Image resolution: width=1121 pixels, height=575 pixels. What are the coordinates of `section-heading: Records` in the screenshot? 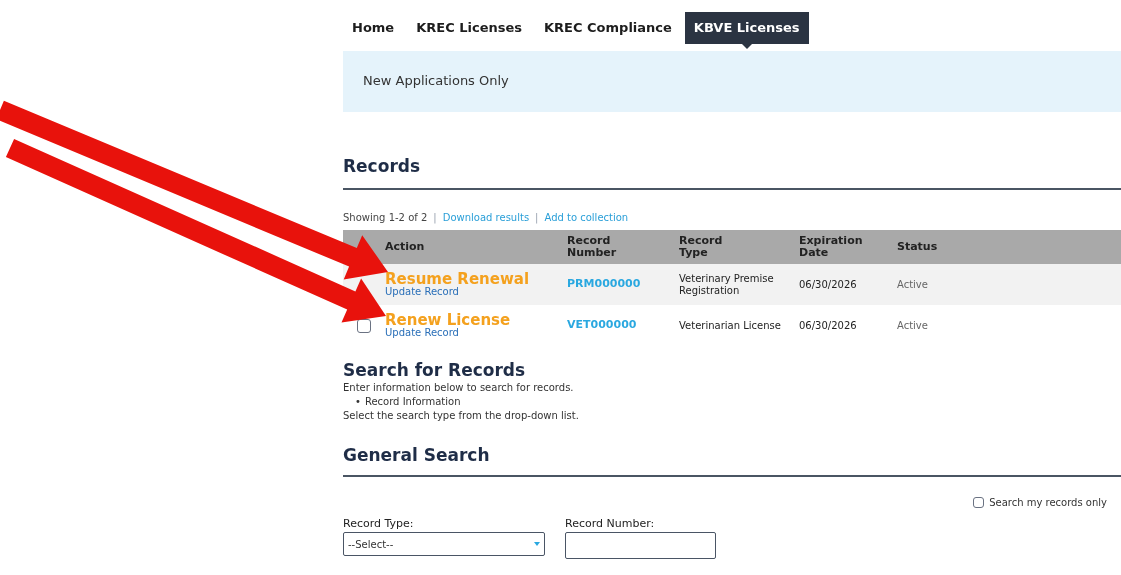 It's located at (382, 166).